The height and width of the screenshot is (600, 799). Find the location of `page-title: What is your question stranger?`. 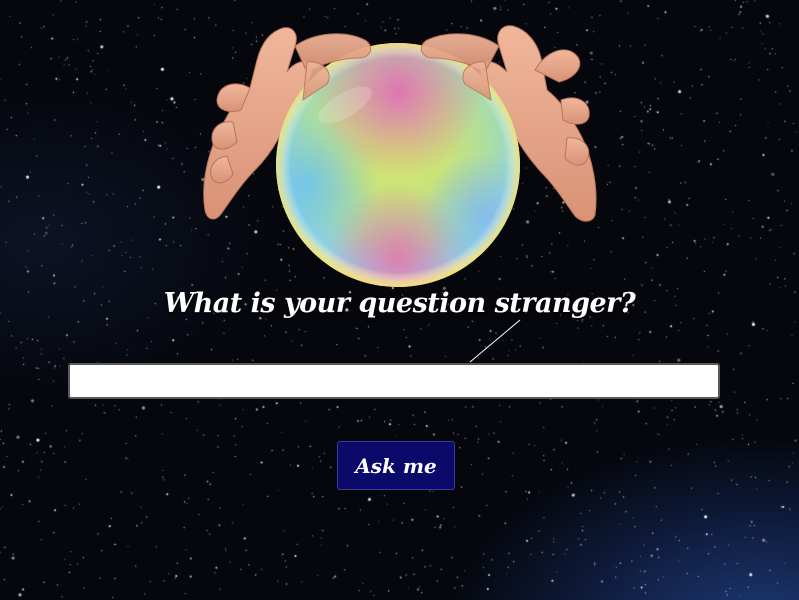

page-title: What is your question stranger? is located at coordinates (399, 303).